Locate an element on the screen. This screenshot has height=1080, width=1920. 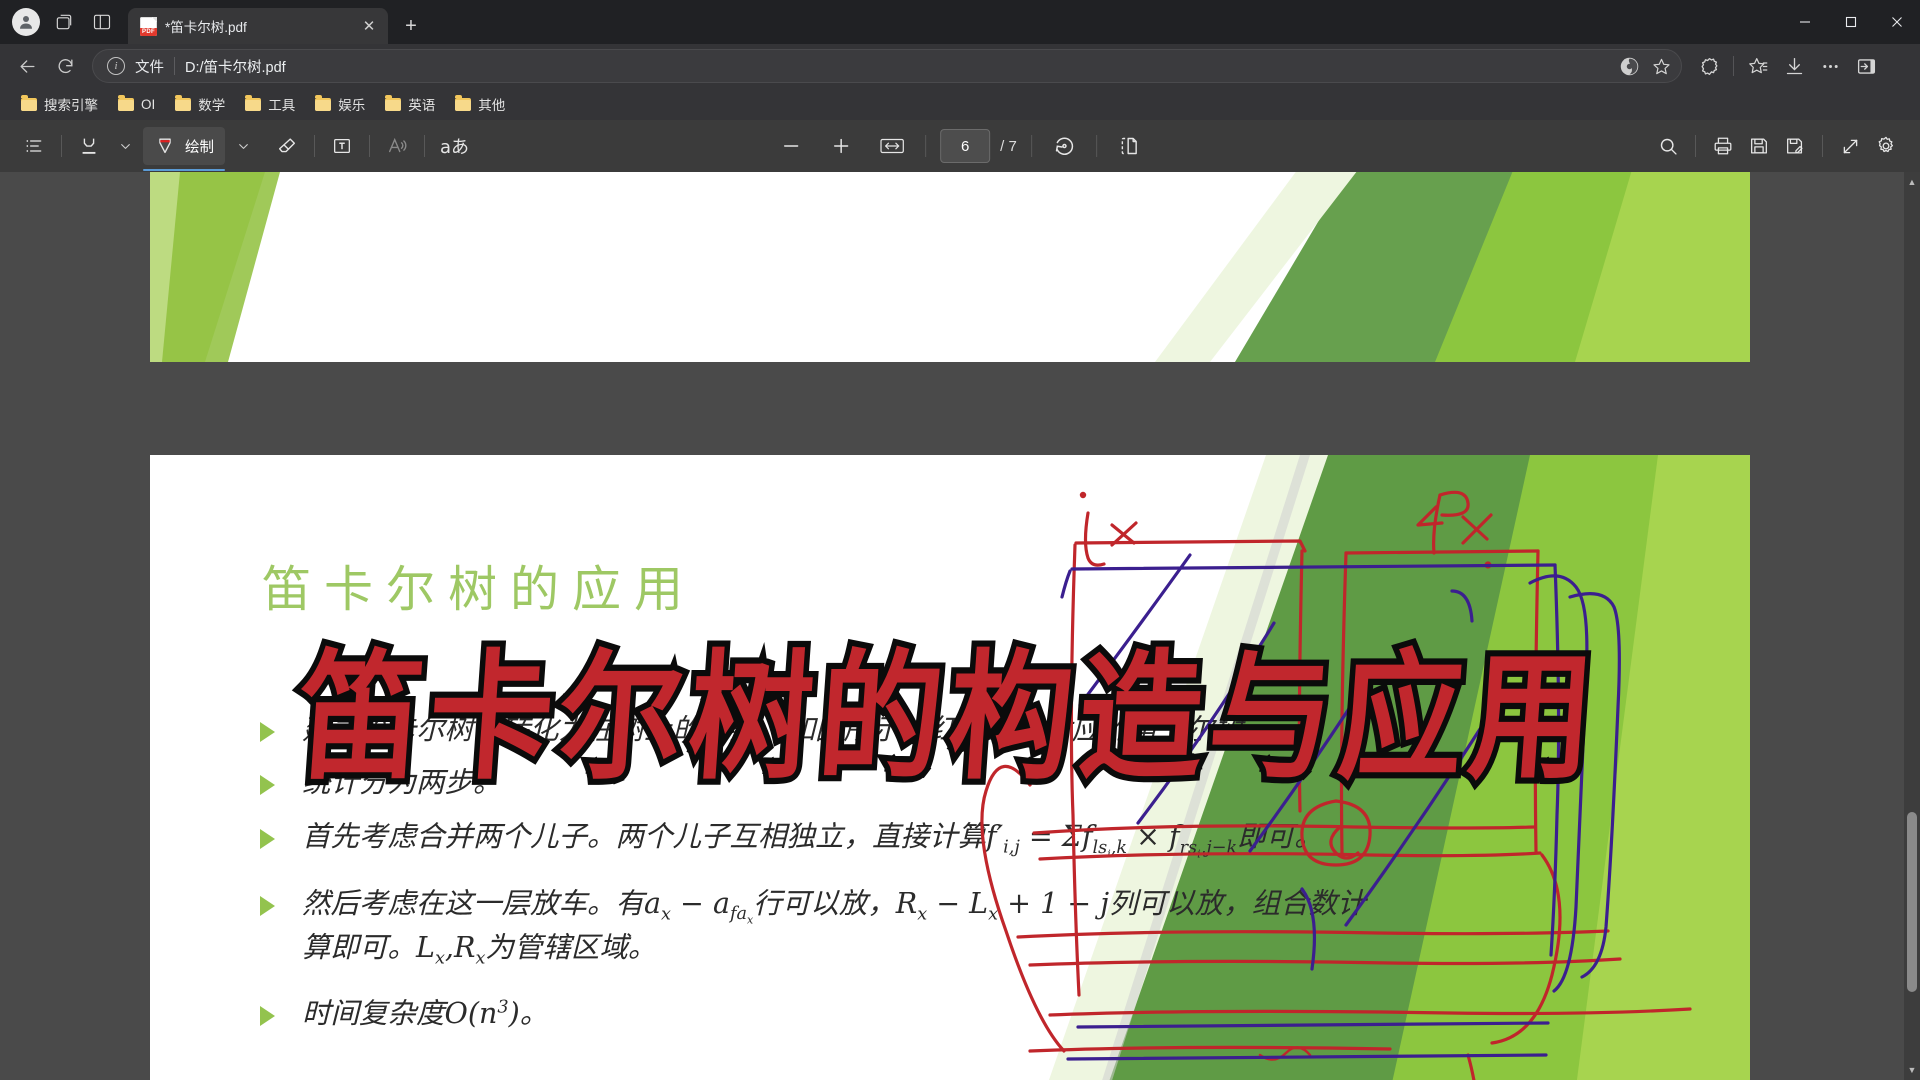
text-style-button: aあ is located at coordinates (454, 146).